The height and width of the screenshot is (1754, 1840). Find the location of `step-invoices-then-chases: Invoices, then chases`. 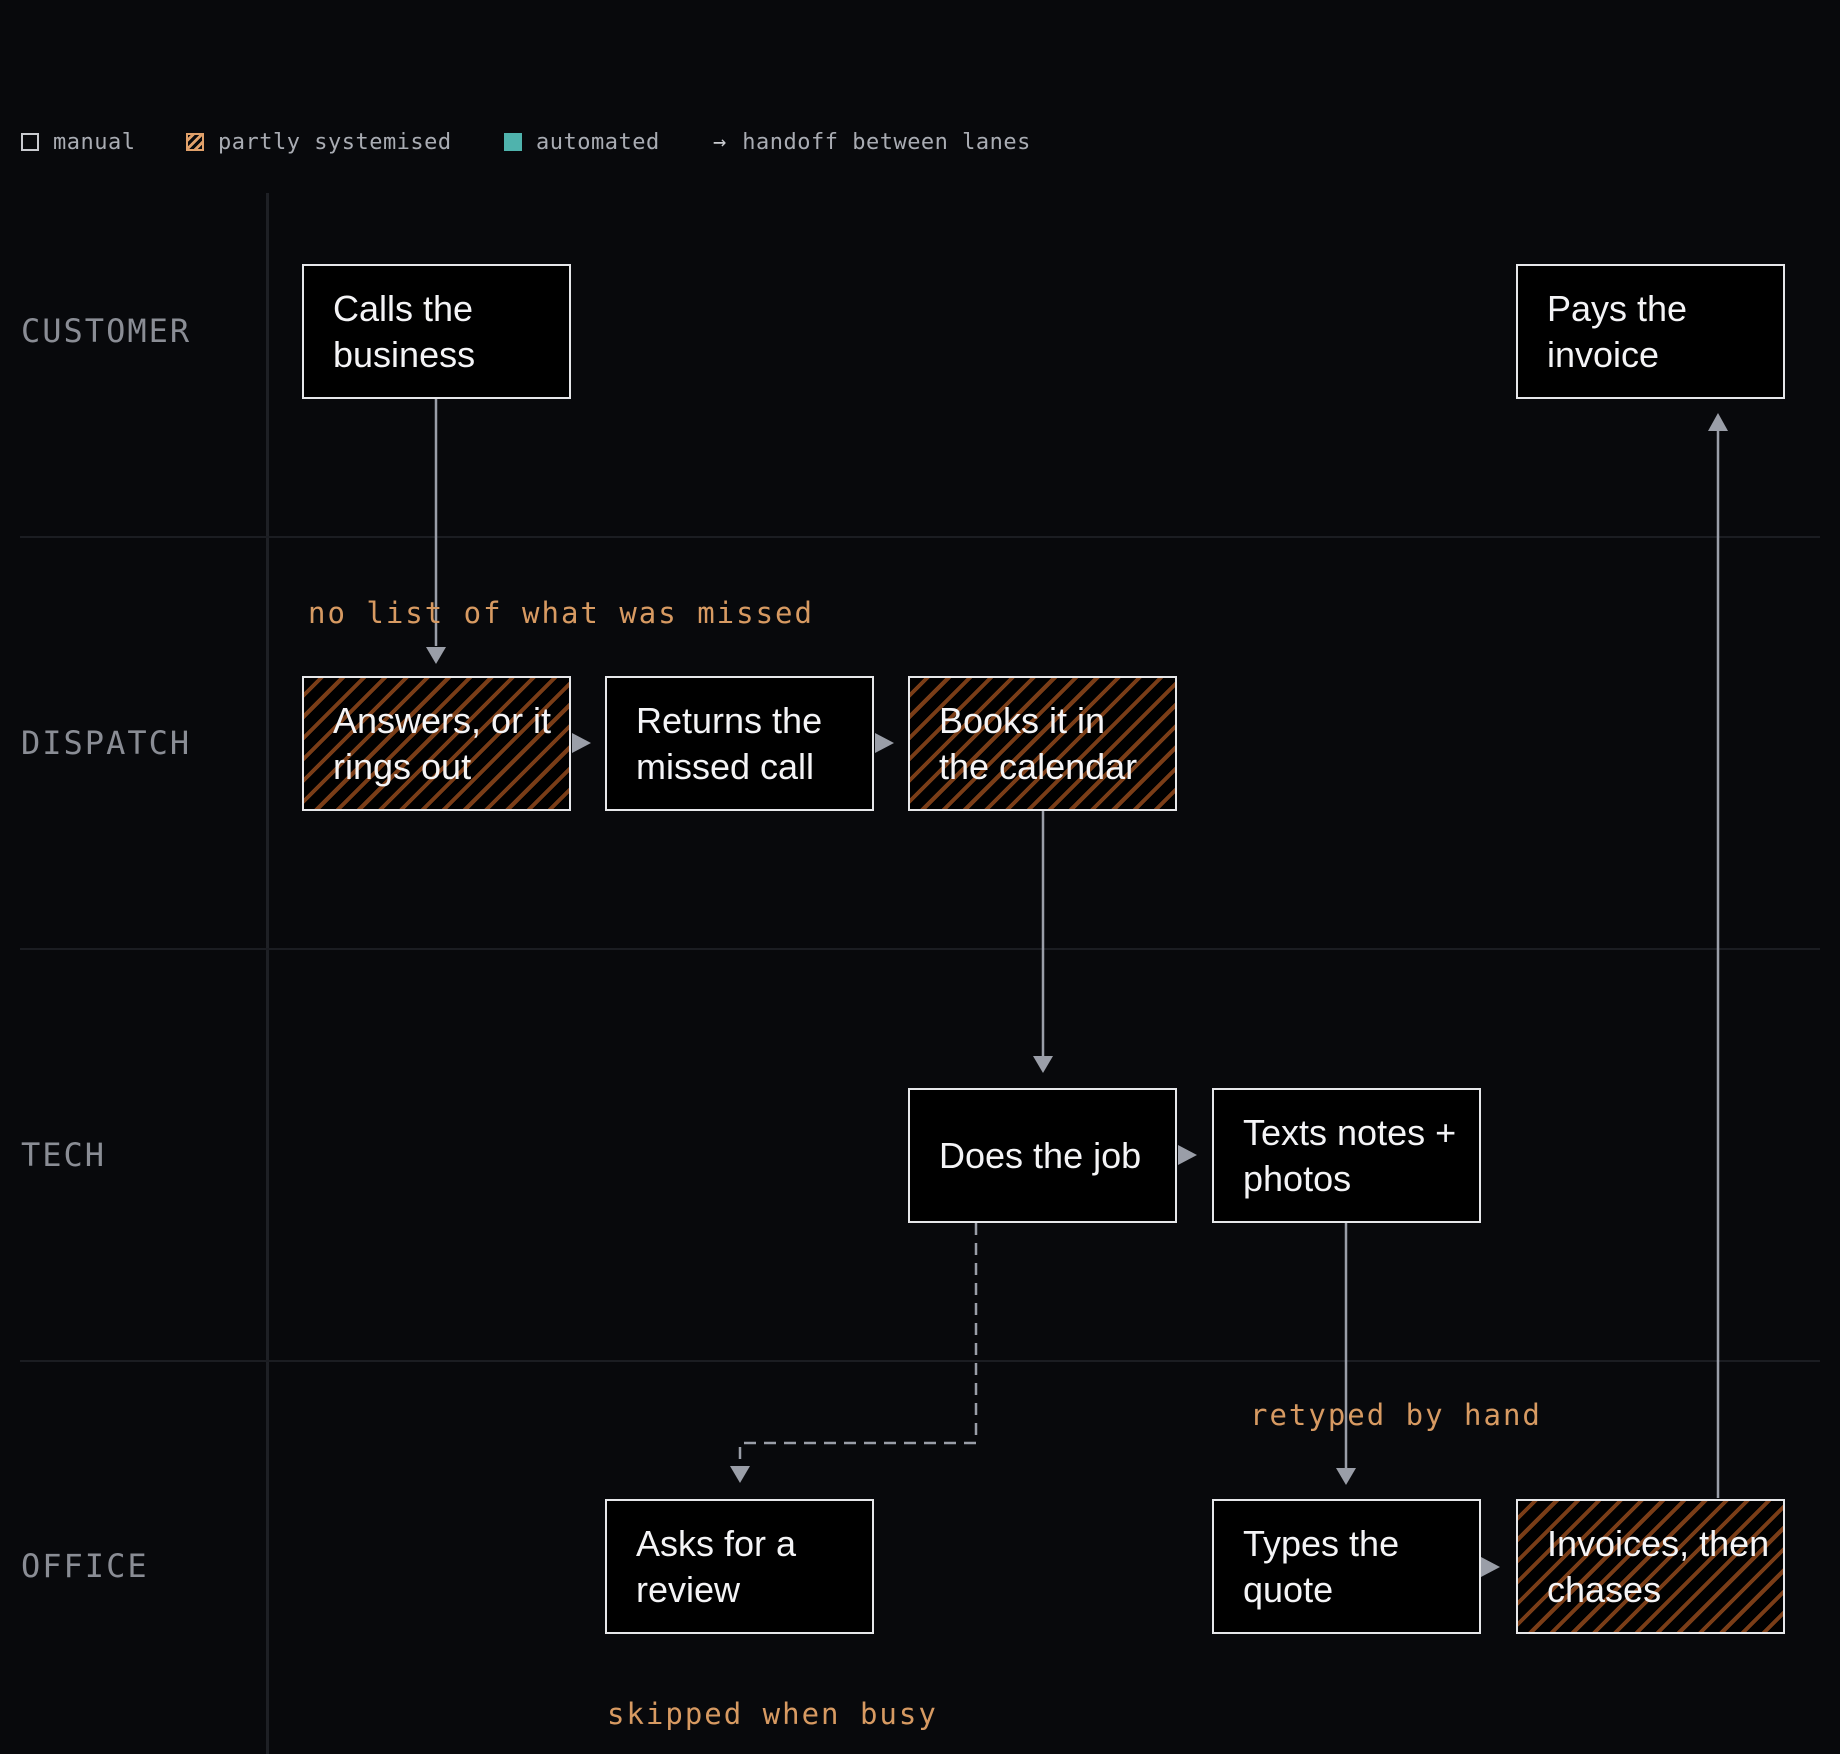

step-invoices-then-chases: Invoices, then chases is located at coordinates (1650, 1566).